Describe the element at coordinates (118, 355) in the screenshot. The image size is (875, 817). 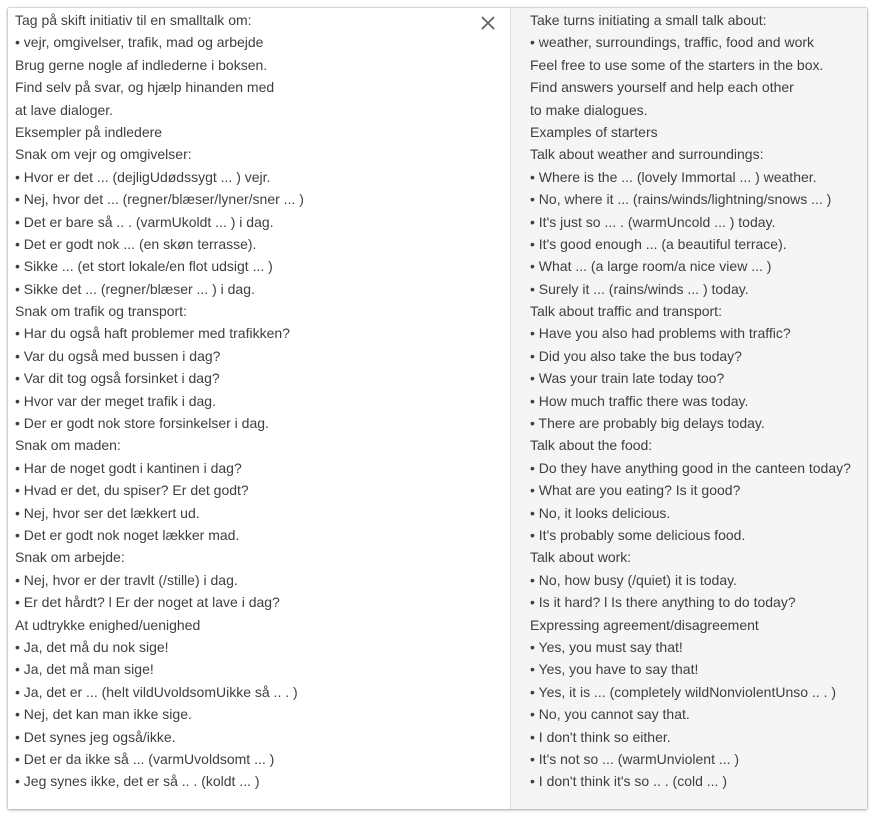
I see `source-text-line: • Var du også med bussen i dag?` at that location.